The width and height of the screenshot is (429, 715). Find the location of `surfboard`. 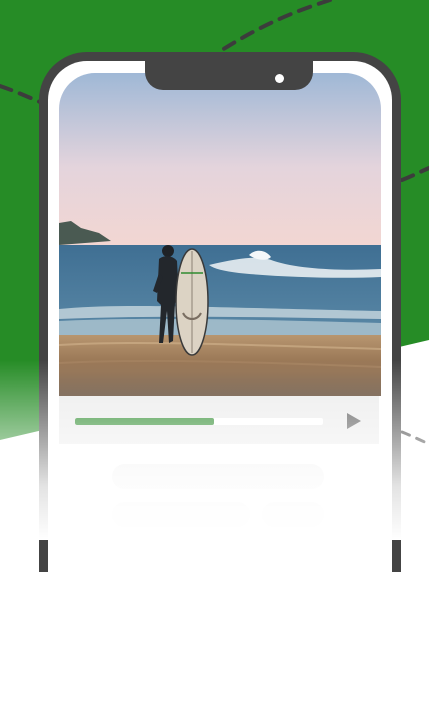

surfboard is located at coordinates (192, 302).